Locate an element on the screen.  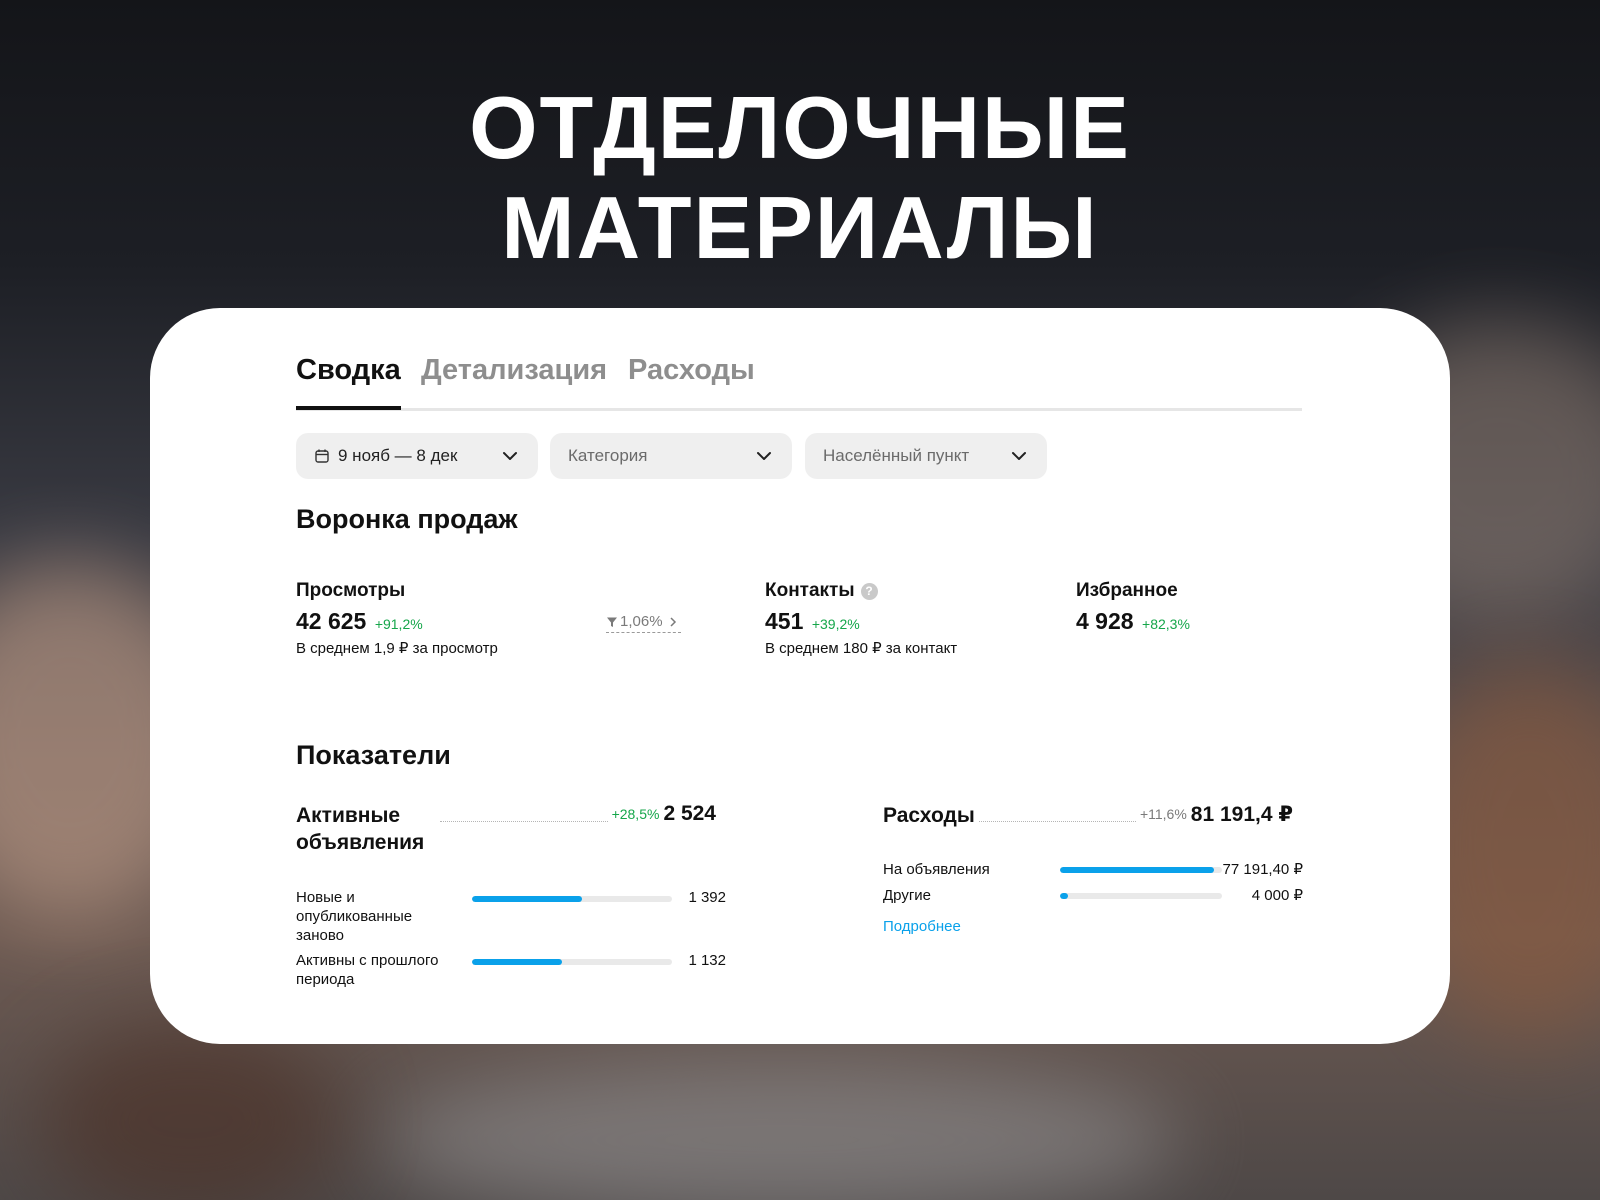
conversion-link: 1,06% is located at coordinates (643, 623).